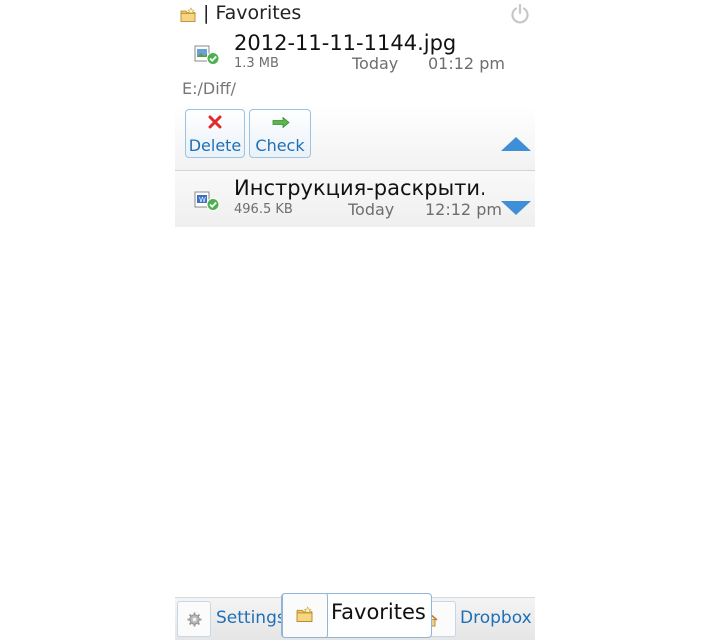 This screenshot has width=724, height=640. I want to click on file-name: 2012-11-11-1144.jpg, so click(345, 43).